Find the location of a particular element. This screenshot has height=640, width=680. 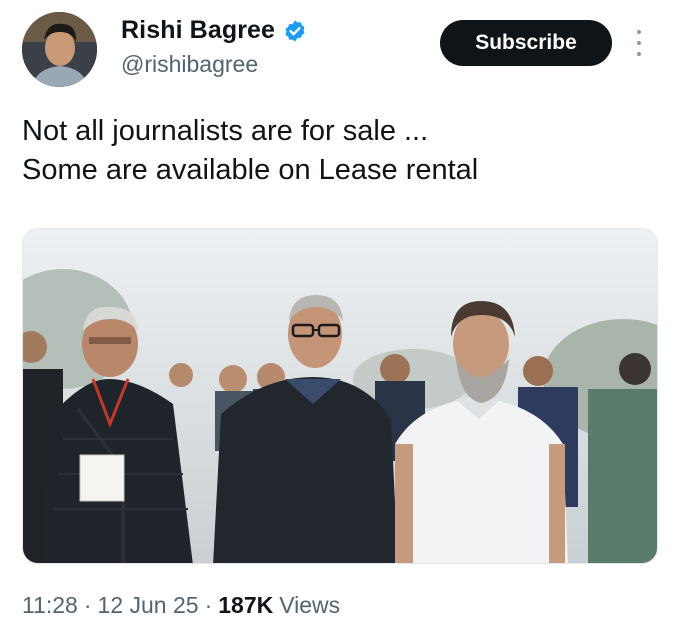

verified-badge-icon is located at coordinates (295, 30).